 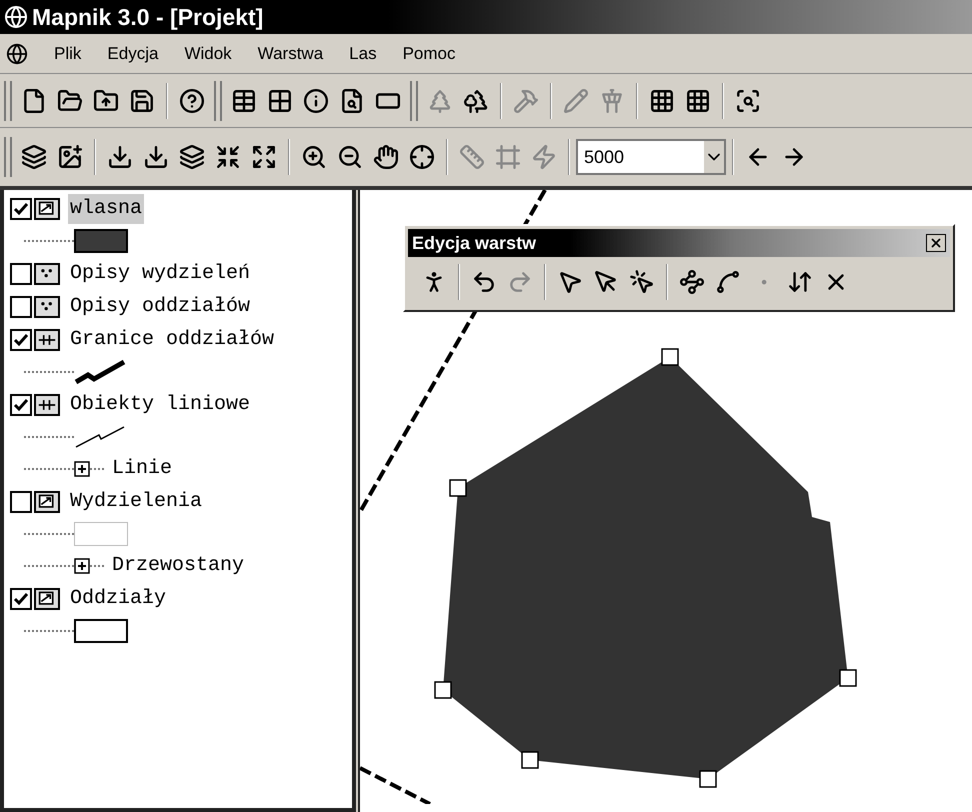 I want to click on dropdown-icon, so click(x=714, y=157).